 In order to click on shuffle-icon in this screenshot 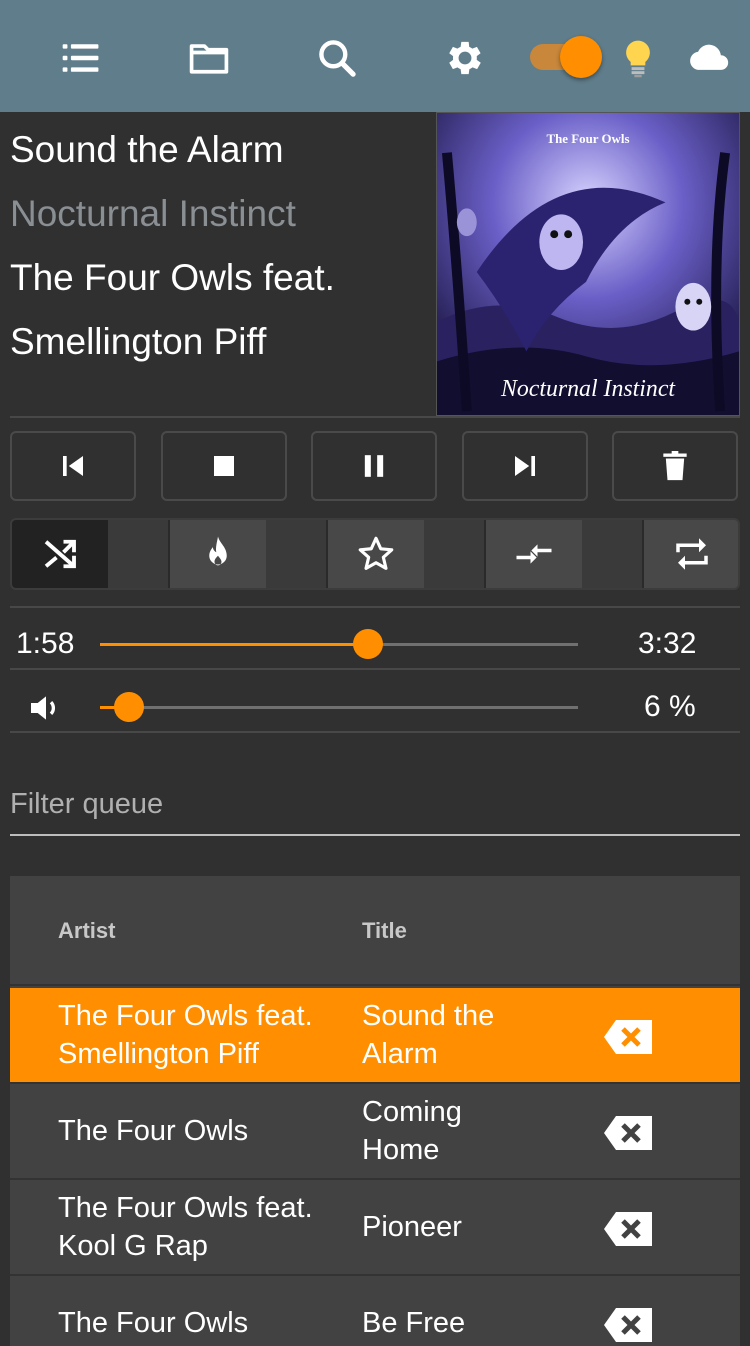, I will do `click(60, 554)`.